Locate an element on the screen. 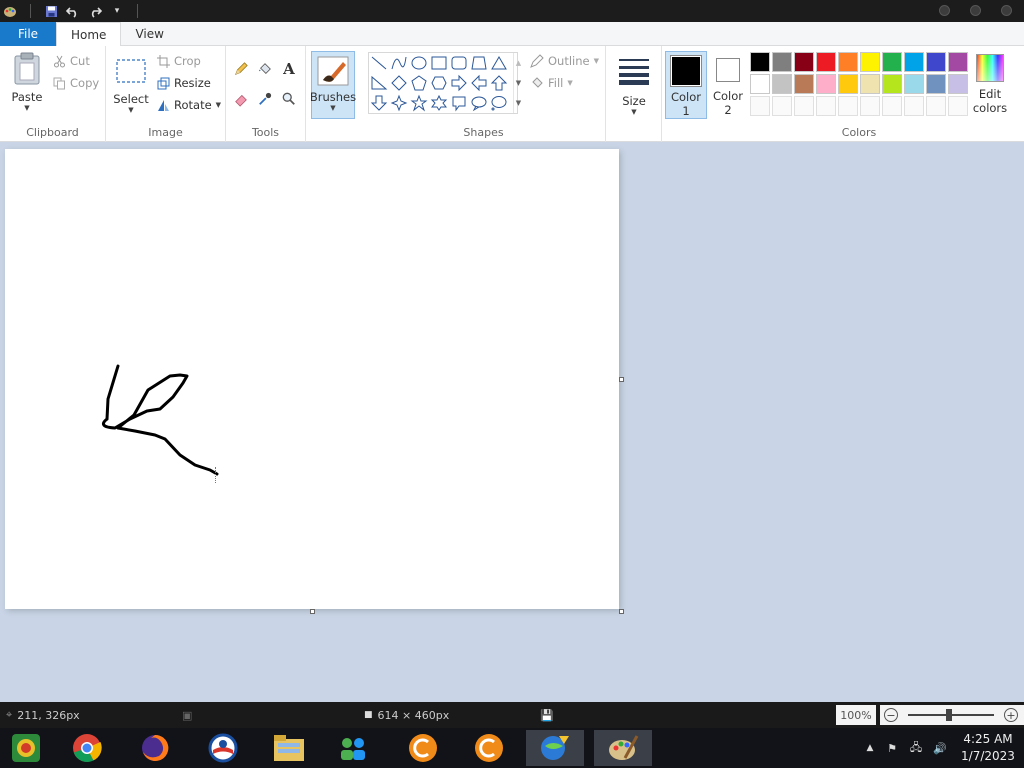 The width and height of the screenshot is (1024, 768). shapes-scrollbar: ▲ ▼ ▼ is located at coordinates (518, 83).